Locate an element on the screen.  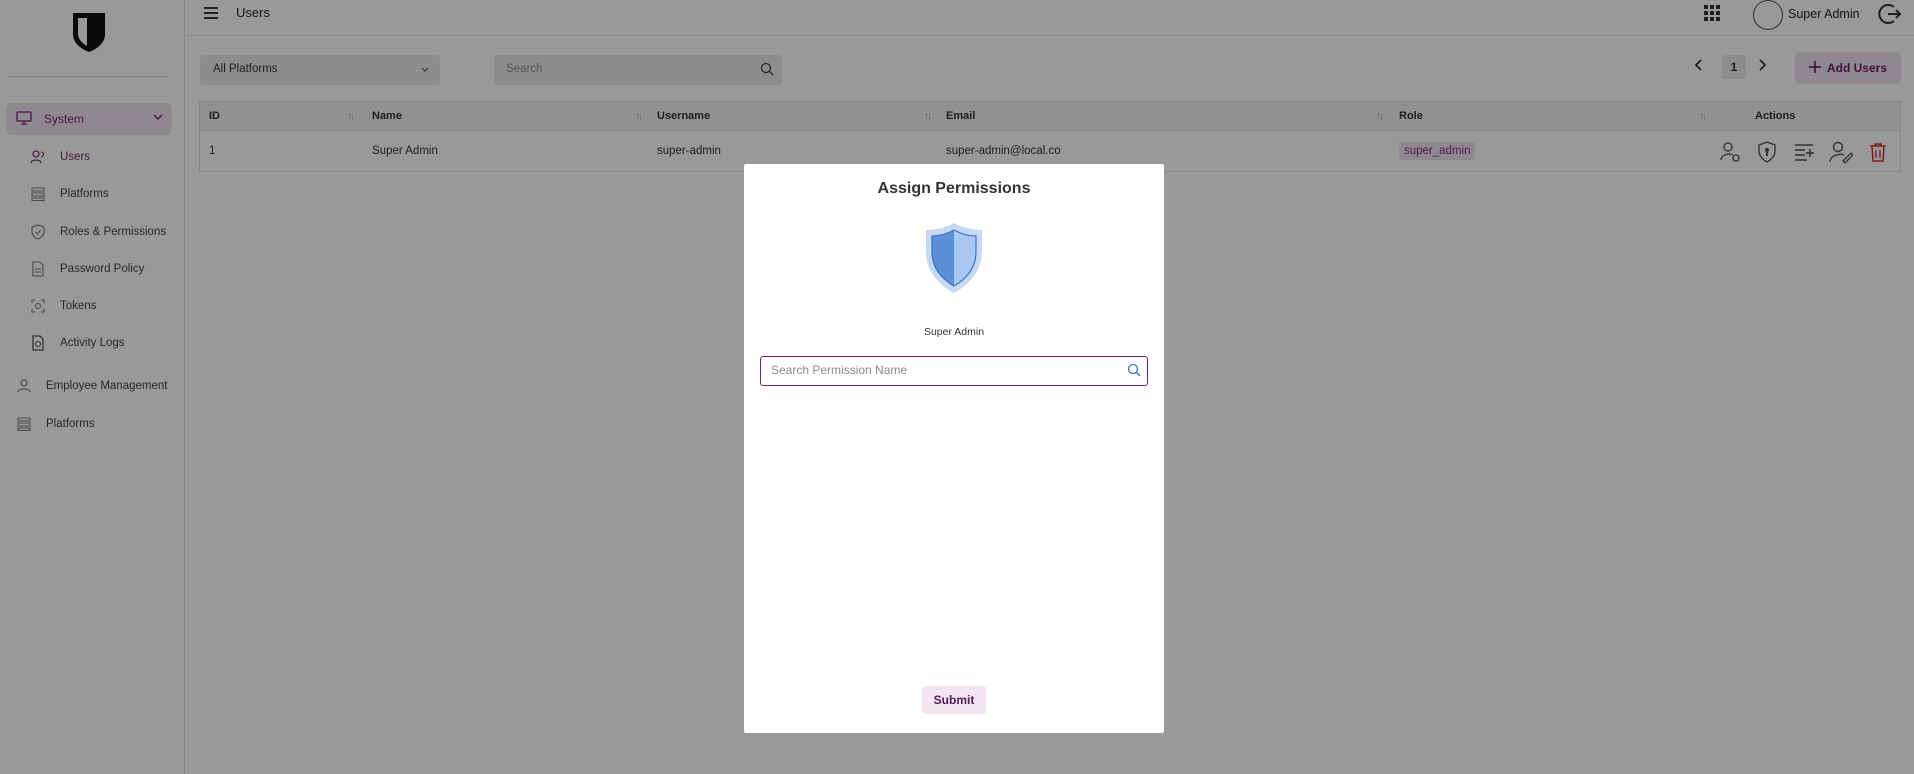
submit-button: Submit is located at coordinates (954, 700).